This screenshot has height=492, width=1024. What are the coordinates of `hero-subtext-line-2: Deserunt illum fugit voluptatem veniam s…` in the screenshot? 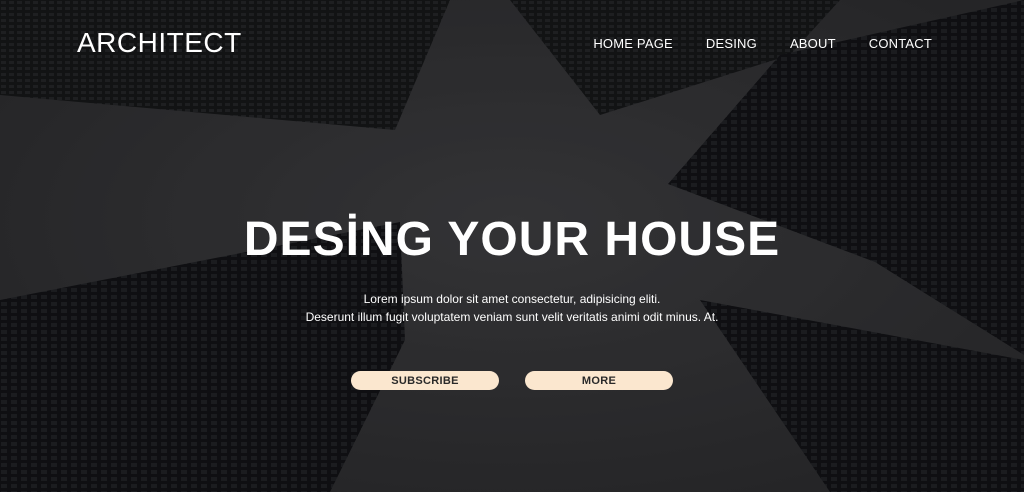 It's located at (512, 317).